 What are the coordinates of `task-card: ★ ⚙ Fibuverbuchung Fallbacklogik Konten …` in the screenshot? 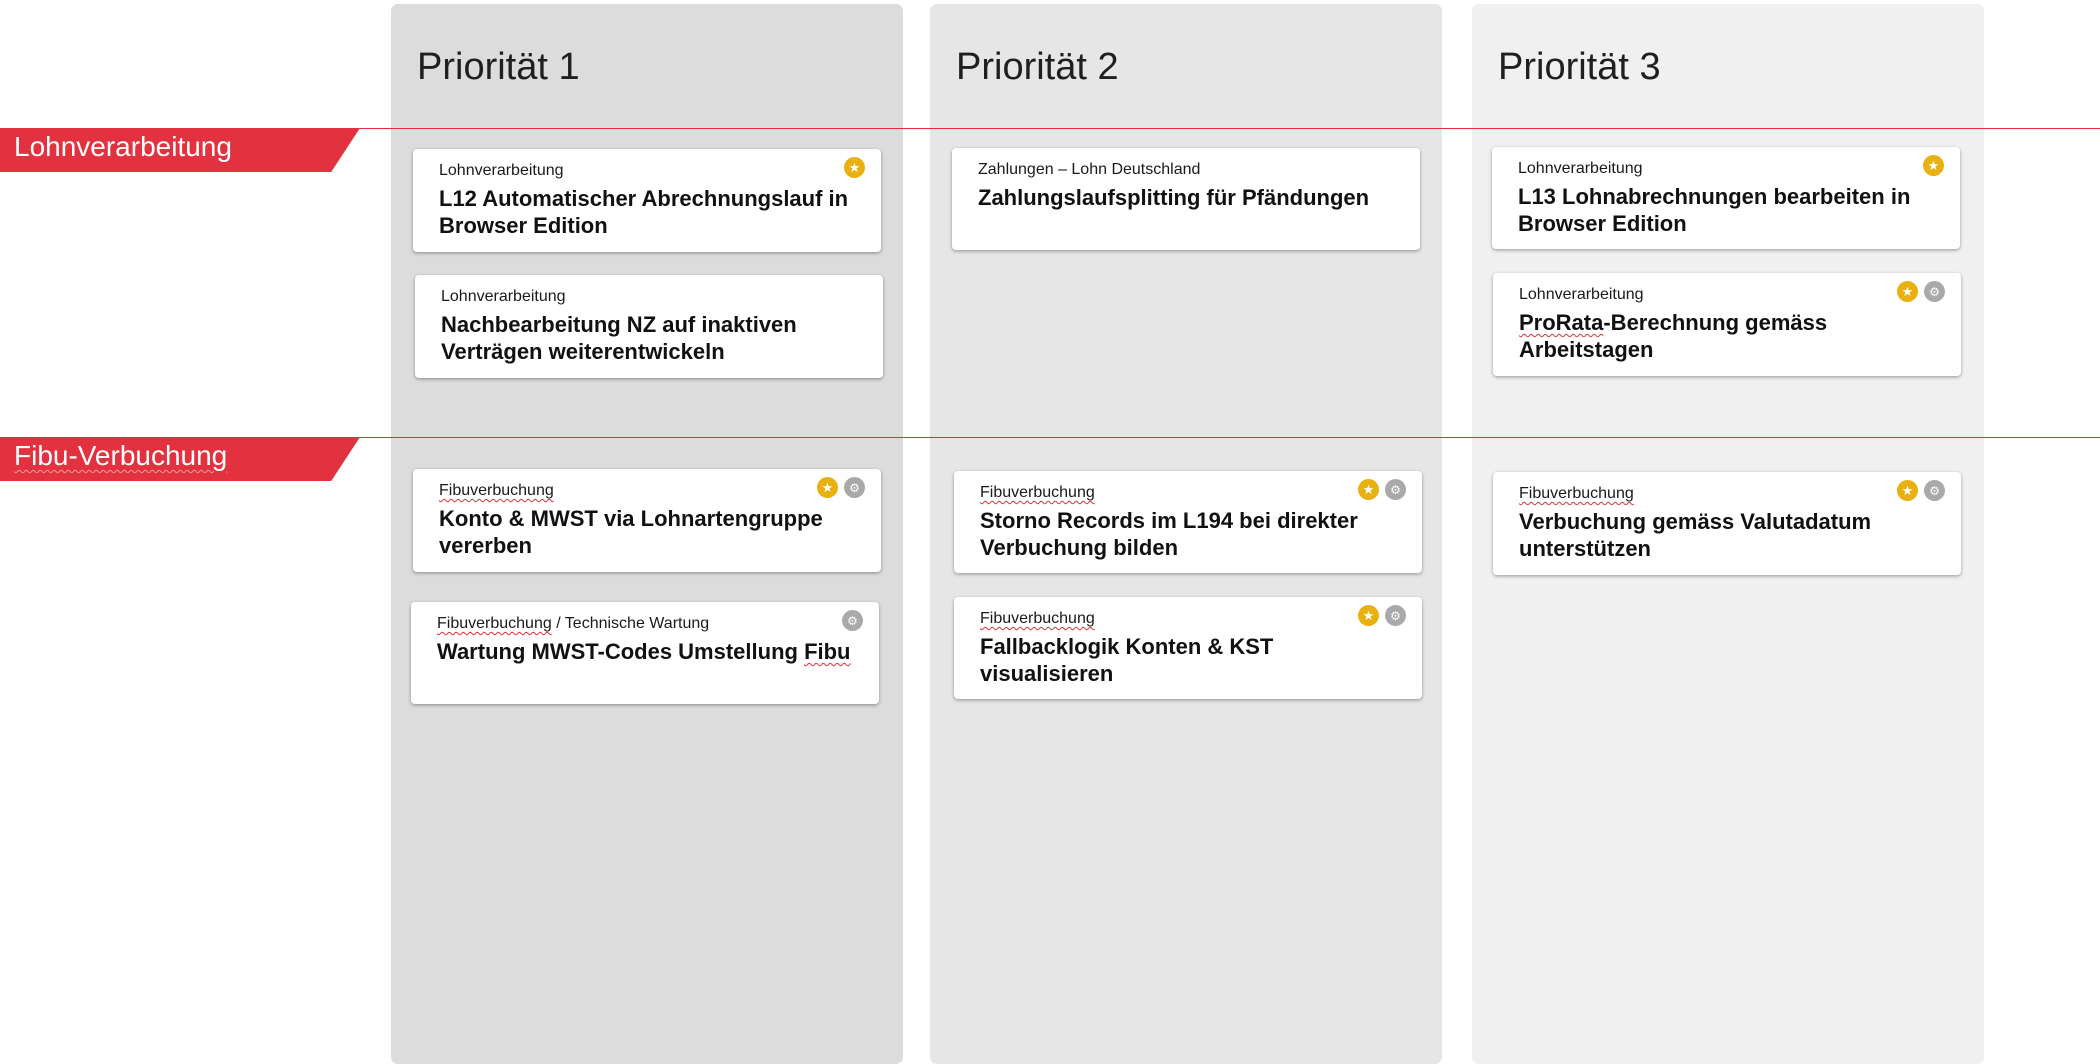 It's located at (1188, 648).